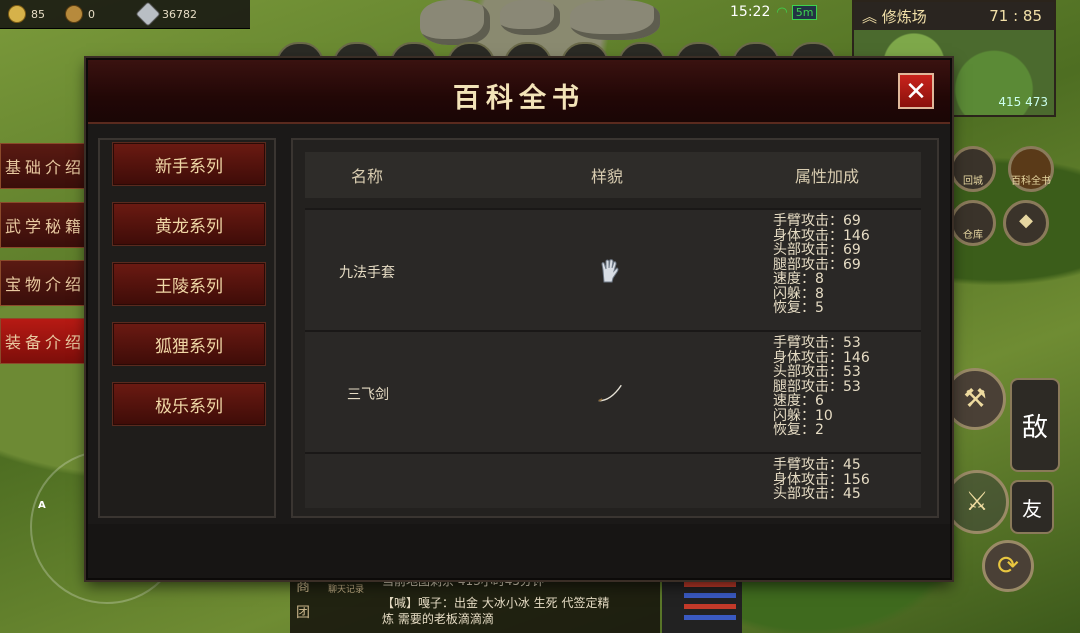 Image resolution: width=1080 pixels, height=633 pixels. What do you see at coordinates (973, 181) in the screenshot?
I see `return-city-label: 回城` at bounding box center [973, 181].